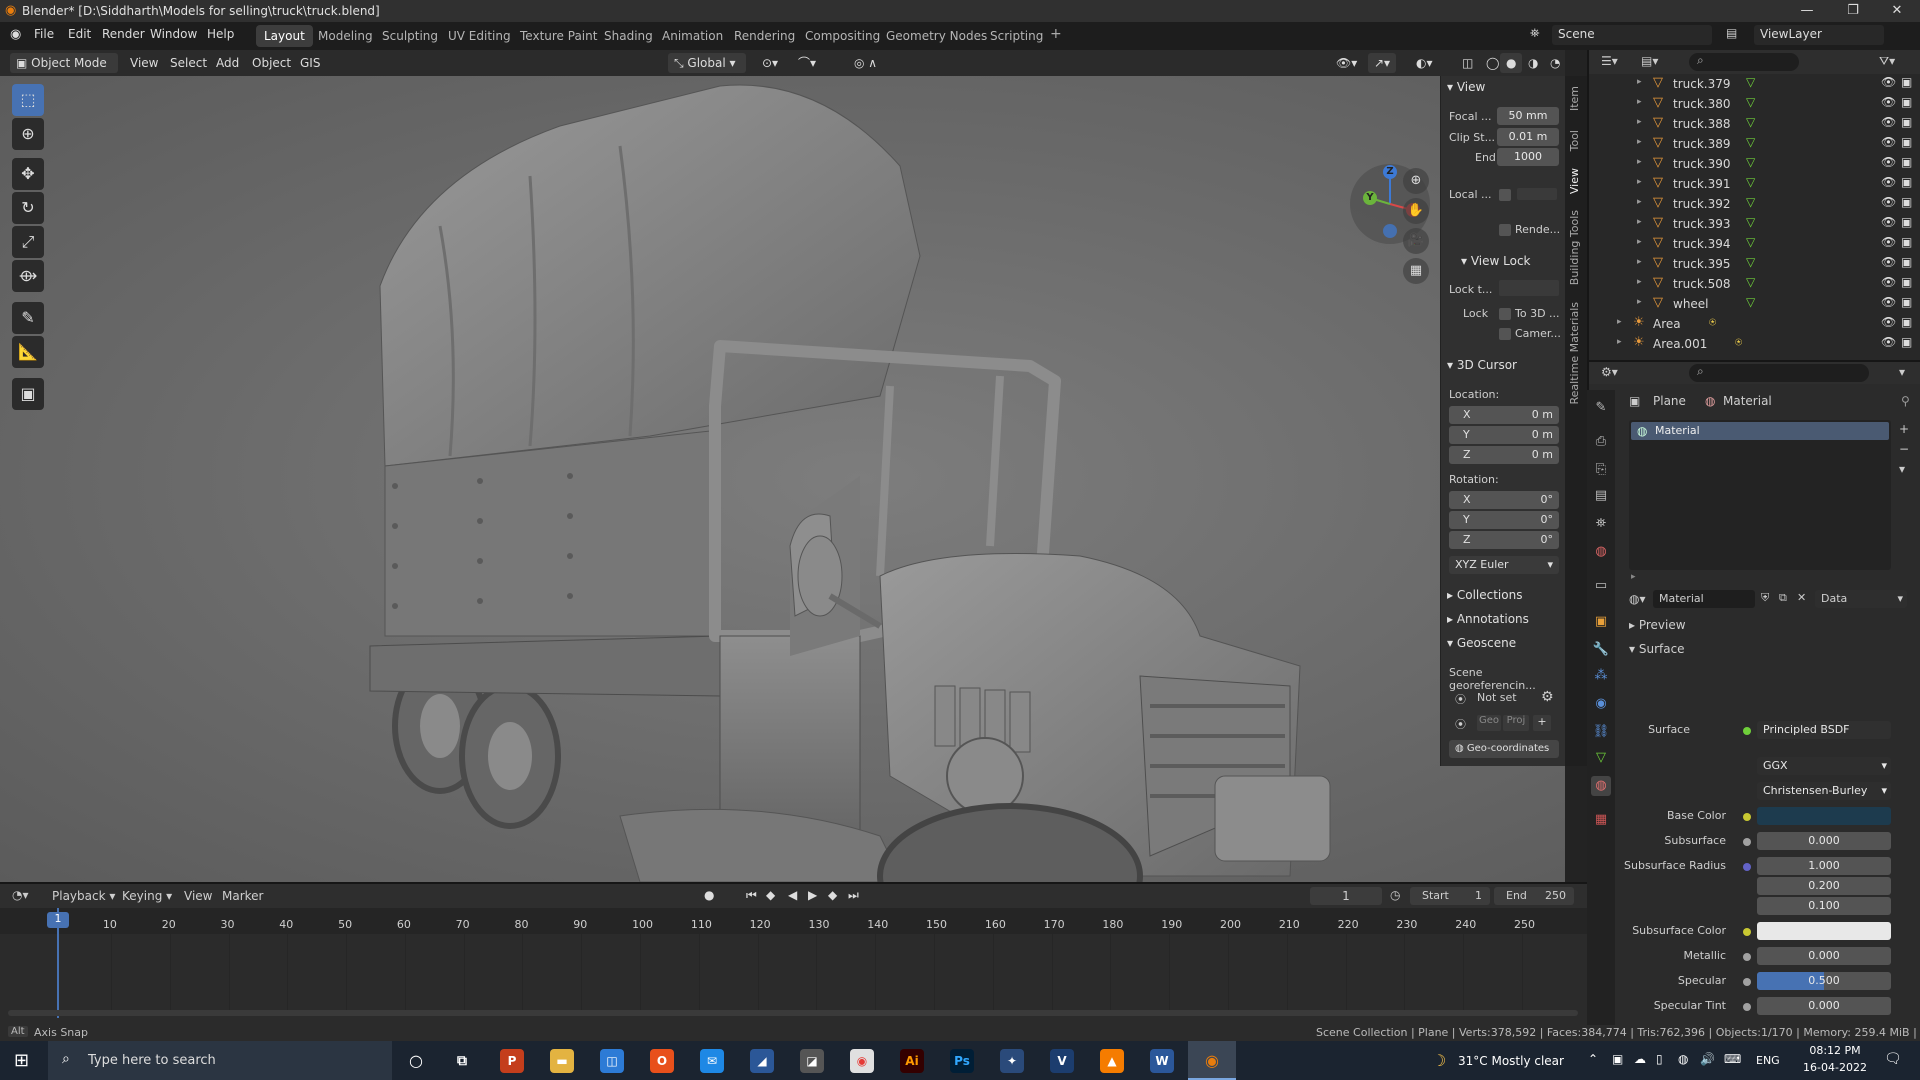 This screenshot has width=1920, height=1080. I want to click on network-icon: ◍, so click(1683, 1059).